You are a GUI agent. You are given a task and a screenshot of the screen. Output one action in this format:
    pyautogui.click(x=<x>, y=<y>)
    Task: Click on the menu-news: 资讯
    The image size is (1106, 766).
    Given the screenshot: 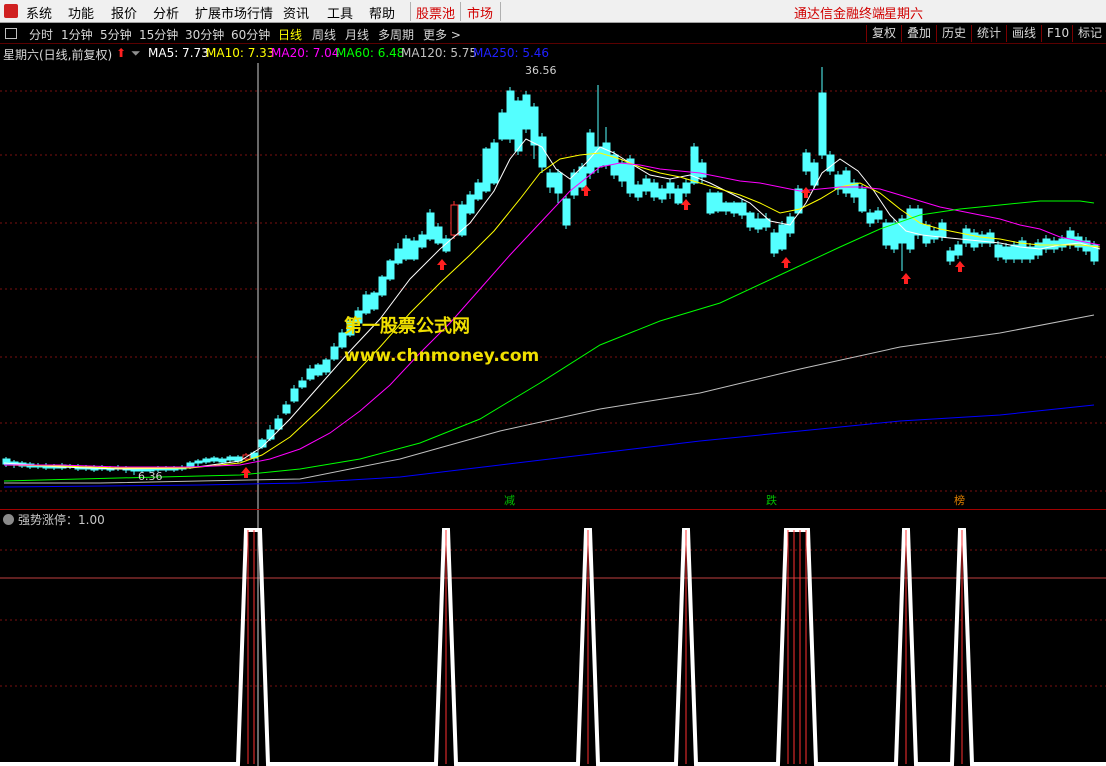 What is the action you would take?
    pyautogui.click(x=296, y=12)
    